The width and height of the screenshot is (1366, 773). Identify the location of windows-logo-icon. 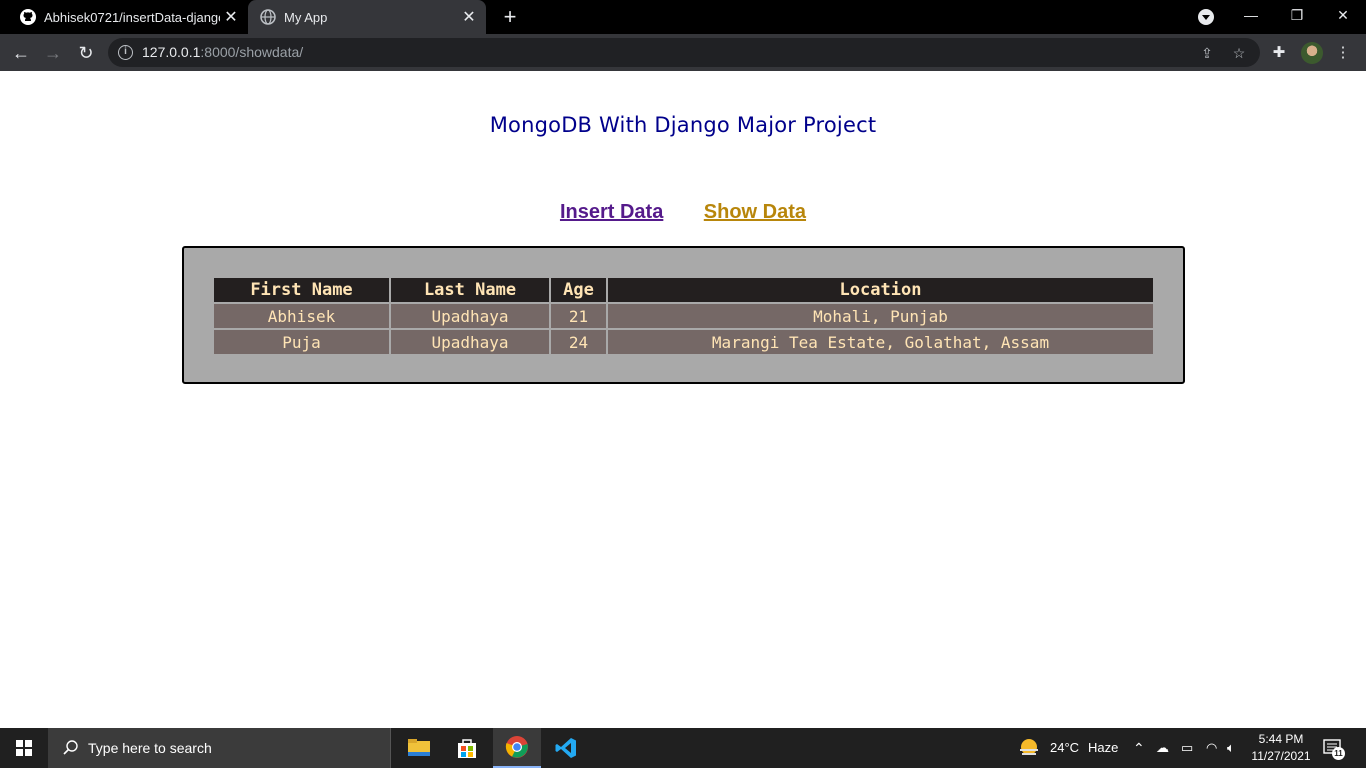
(24, 748).